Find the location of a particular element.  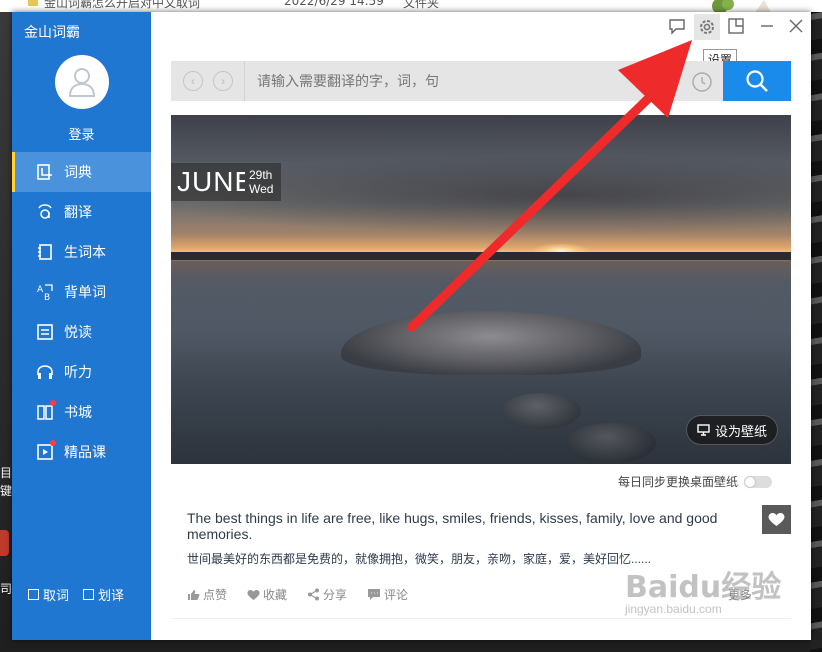

dictionary-icon is located at coordinates (45, 172).